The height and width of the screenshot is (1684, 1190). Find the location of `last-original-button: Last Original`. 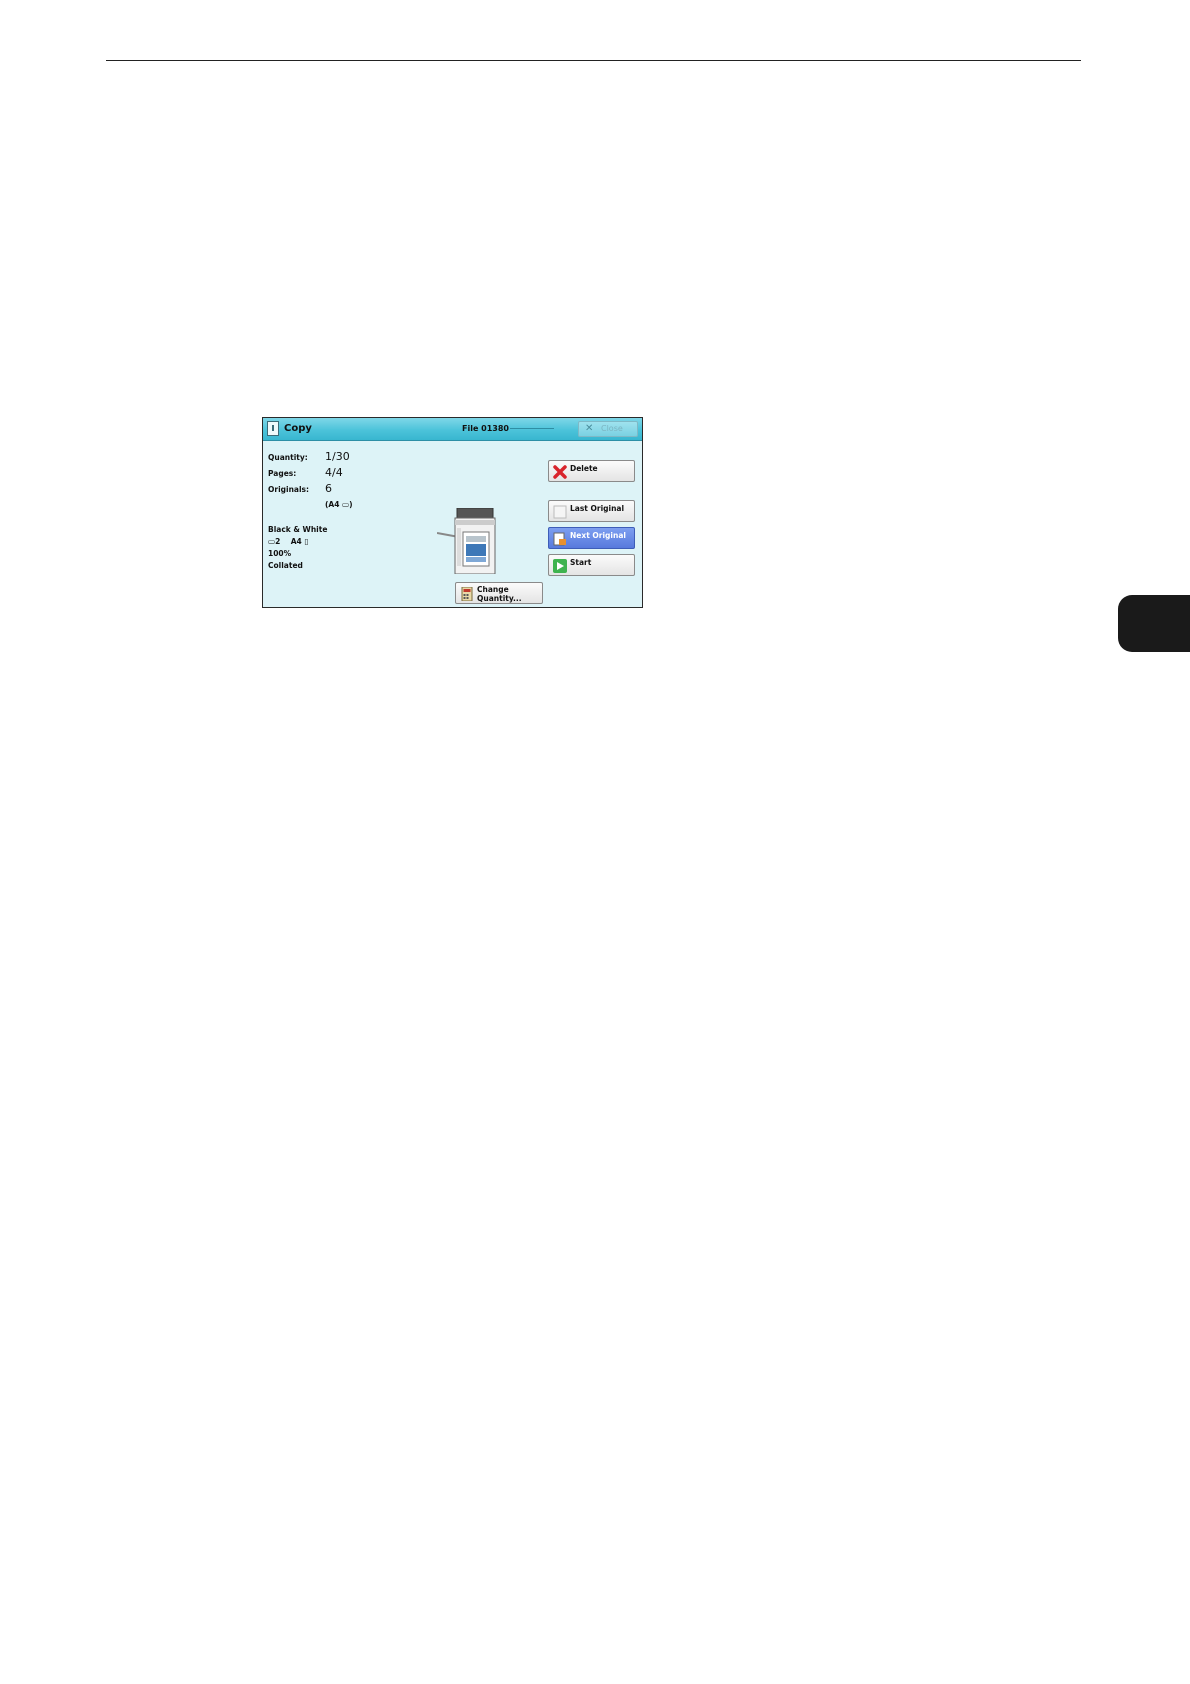

last-original-button: Last Original is located at coordinates (591, 511).